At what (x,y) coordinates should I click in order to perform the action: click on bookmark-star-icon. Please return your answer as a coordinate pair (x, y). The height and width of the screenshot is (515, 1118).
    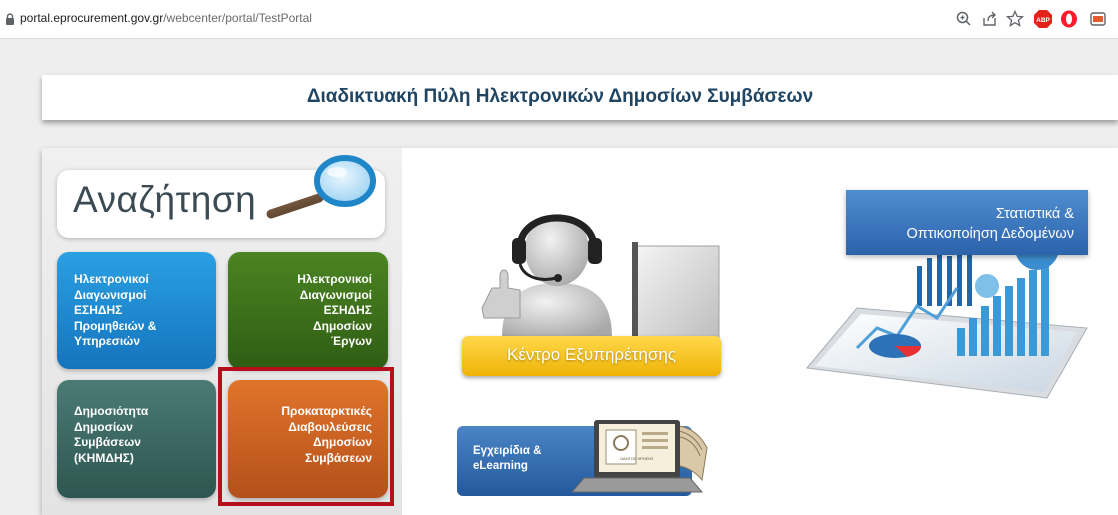
    Looking at the image, I should click on (1015, 19).